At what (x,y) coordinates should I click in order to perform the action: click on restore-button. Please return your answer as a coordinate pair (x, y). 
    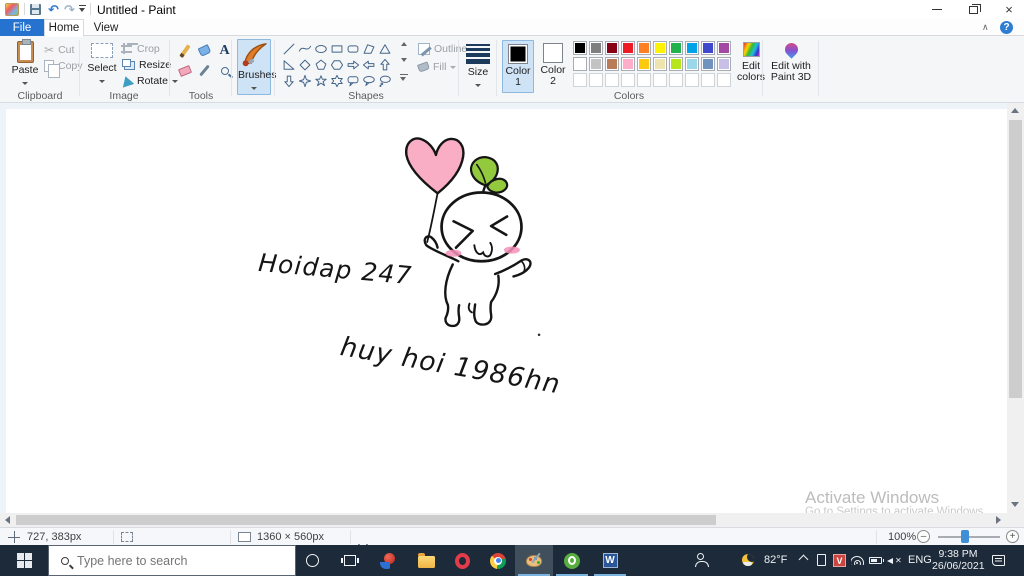
    Looking at the image, I should click on (973, 9).